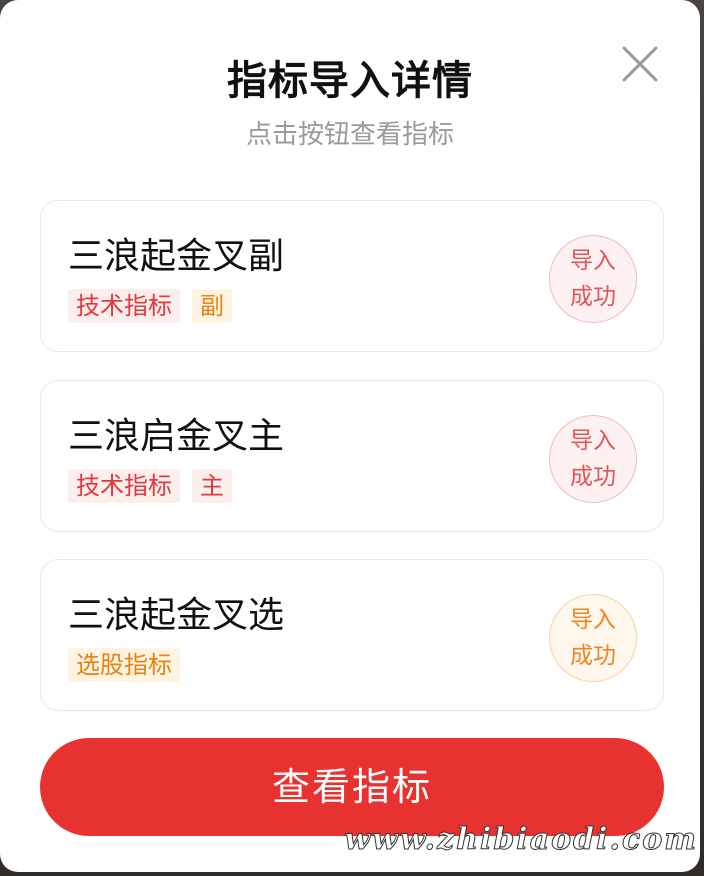  What do you see at coordinates (521, 840) in the screenshot?
I see `site-watermark: www.zhibiaodi.com` at bounding box center [521, 840].